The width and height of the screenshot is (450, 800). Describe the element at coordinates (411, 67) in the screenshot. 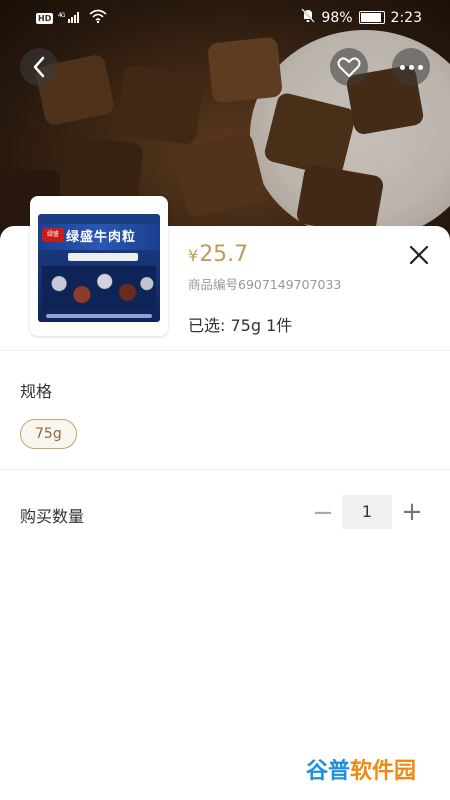

I see `more-button` at that location.